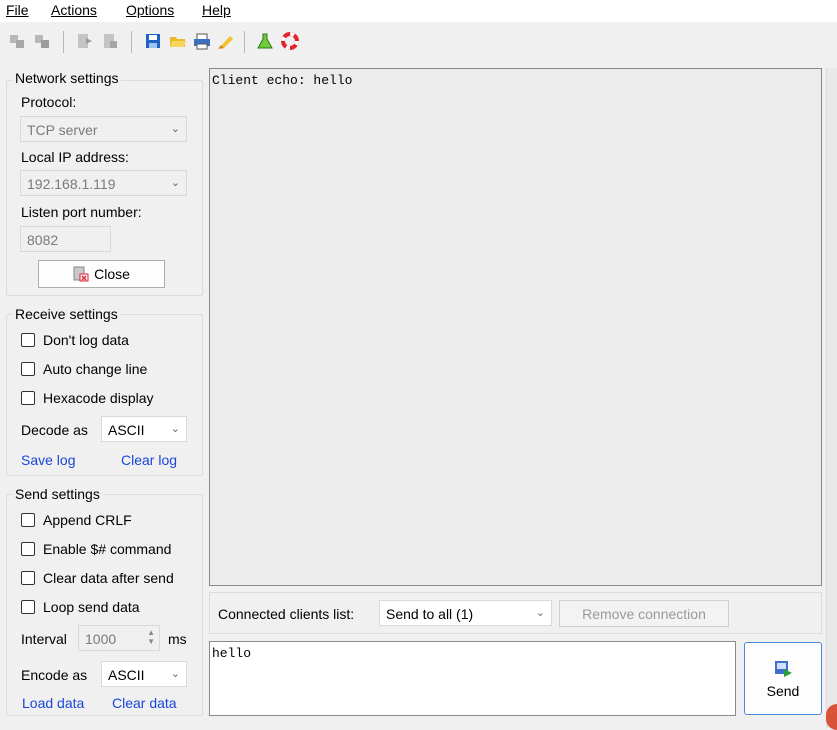 Image resolution: width=837 pixels, height=730 pixels. What do you see at coordinates (54, 675) in the screenshot?
I see `encode-label: Encode as` at bounding box center [54, 675].